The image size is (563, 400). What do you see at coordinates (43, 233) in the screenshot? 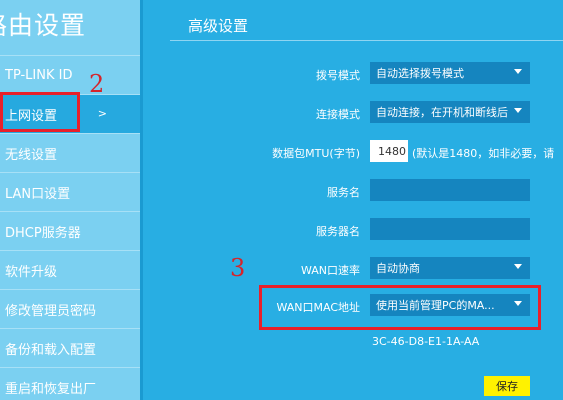
I see `sidebar-item-label: DHCP服务器` at bounding box center [43, 233].